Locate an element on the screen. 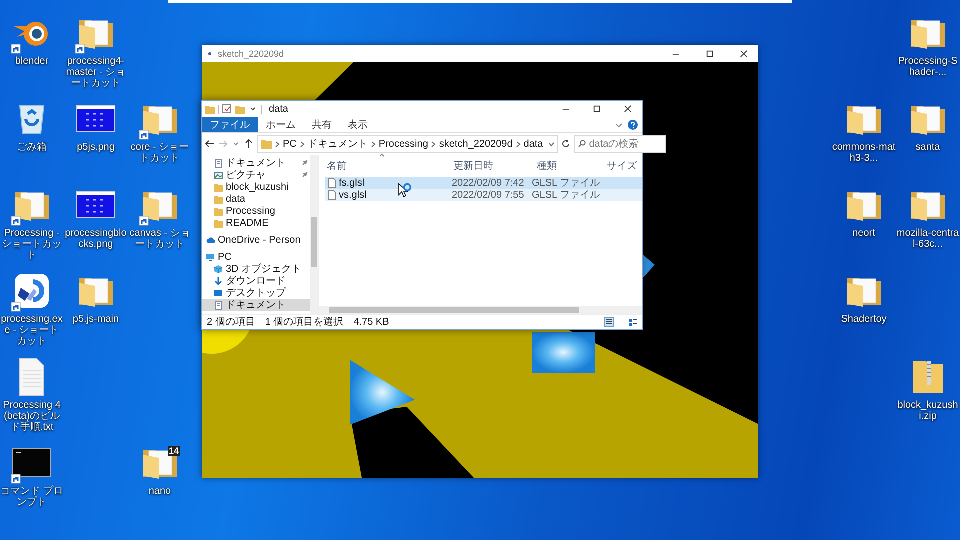 The width and height of the screenshot is (960, 540). picture-icon is located at coordinates (218, 175).